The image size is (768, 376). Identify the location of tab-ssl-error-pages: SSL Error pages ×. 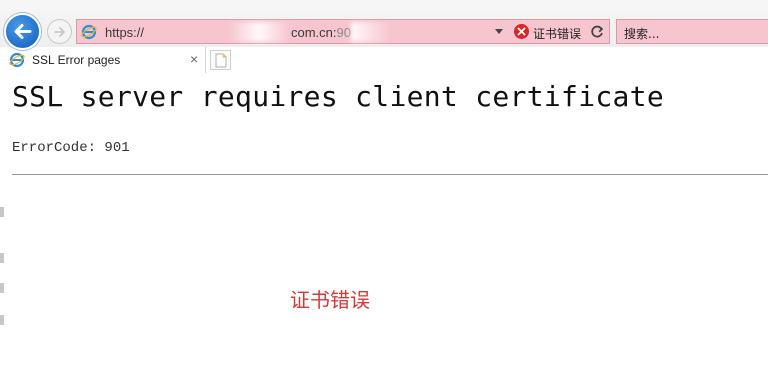
(103, 60).